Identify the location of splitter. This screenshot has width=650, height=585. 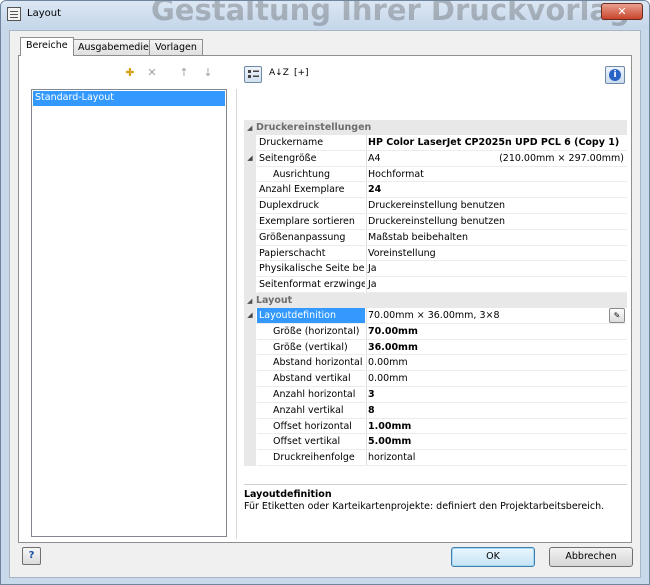
(236, 314).